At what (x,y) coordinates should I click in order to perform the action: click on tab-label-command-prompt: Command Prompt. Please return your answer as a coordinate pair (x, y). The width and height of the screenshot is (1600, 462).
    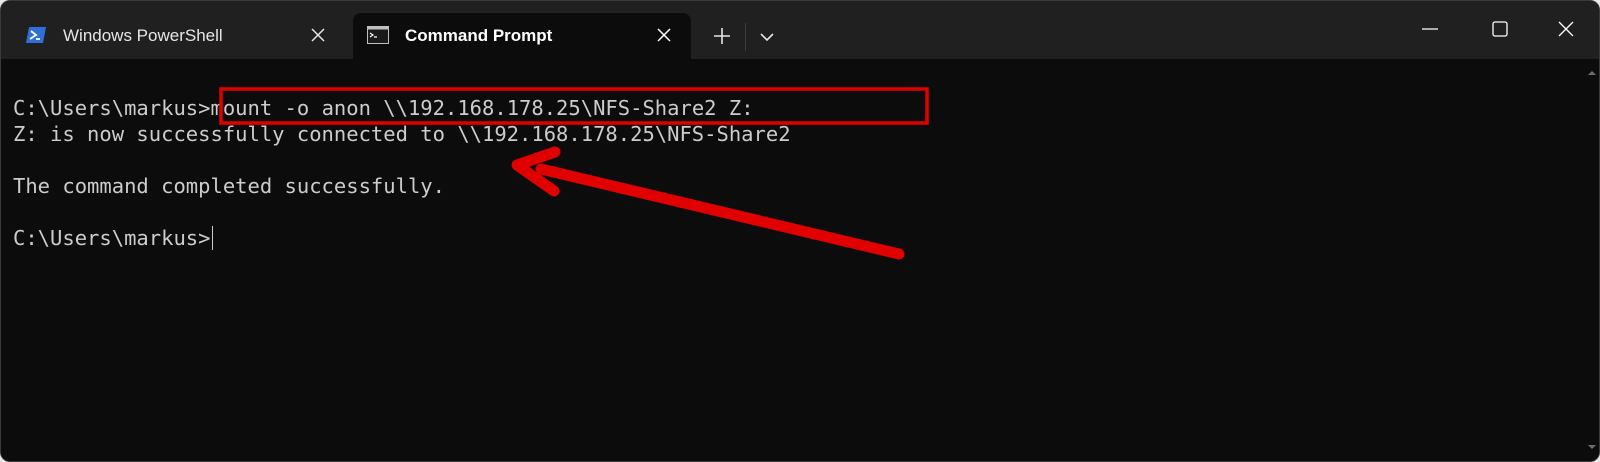
    Looking at the image, I should click on (479, 35).